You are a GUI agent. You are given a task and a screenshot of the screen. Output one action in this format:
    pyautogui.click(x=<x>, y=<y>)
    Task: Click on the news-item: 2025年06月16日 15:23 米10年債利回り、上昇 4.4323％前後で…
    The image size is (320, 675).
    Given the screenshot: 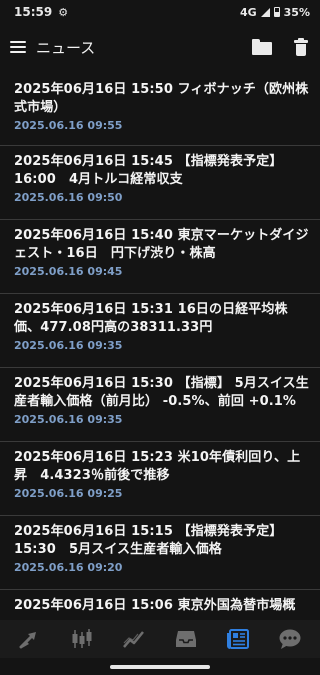 What is the action you would take?
    pyautogui.click(x=160, y=479)
    